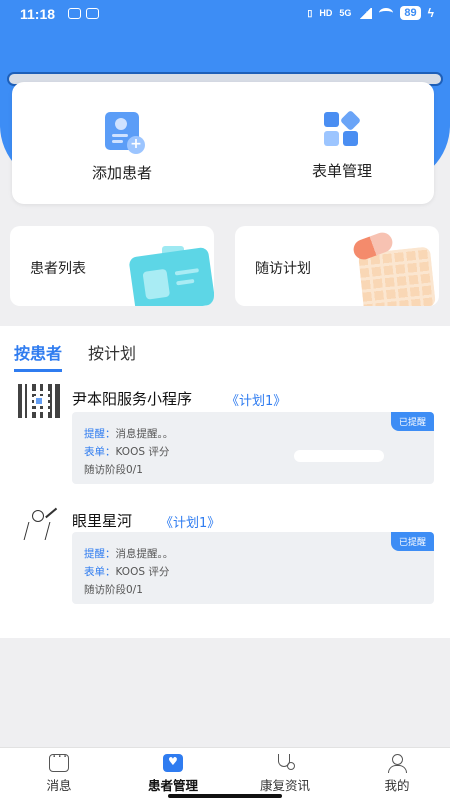  Describe the element at coordinates (397, 763) in the screenshot. I see `profile-icon` at that location.